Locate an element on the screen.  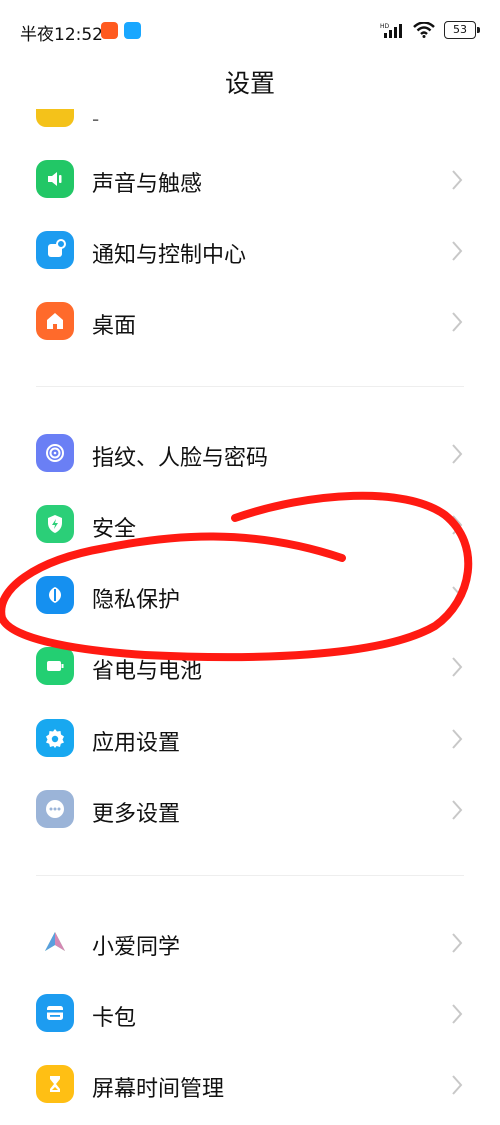
settings-item-sound: 声音与触感 is located at coordinates (250, 180).